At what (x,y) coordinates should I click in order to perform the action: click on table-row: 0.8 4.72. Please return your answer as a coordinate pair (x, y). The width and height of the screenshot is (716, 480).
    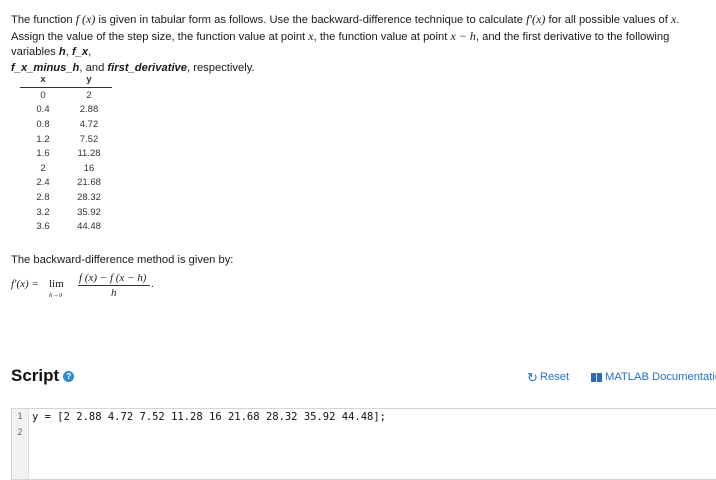
    Looking at the image, I should click on (66, 124).